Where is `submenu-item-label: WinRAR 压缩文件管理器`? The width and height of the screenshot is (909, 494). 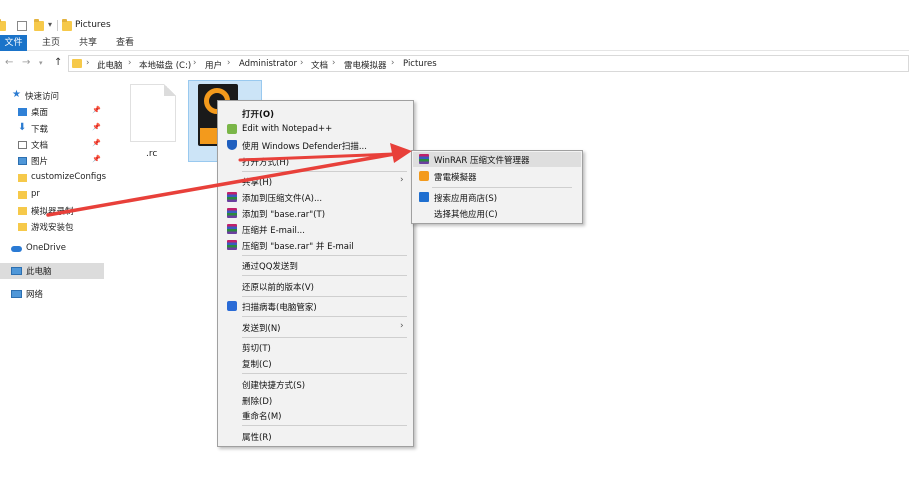
submenu-item-label: WinRAR 压缩文件管理器 is located at coordinates (482, 161).